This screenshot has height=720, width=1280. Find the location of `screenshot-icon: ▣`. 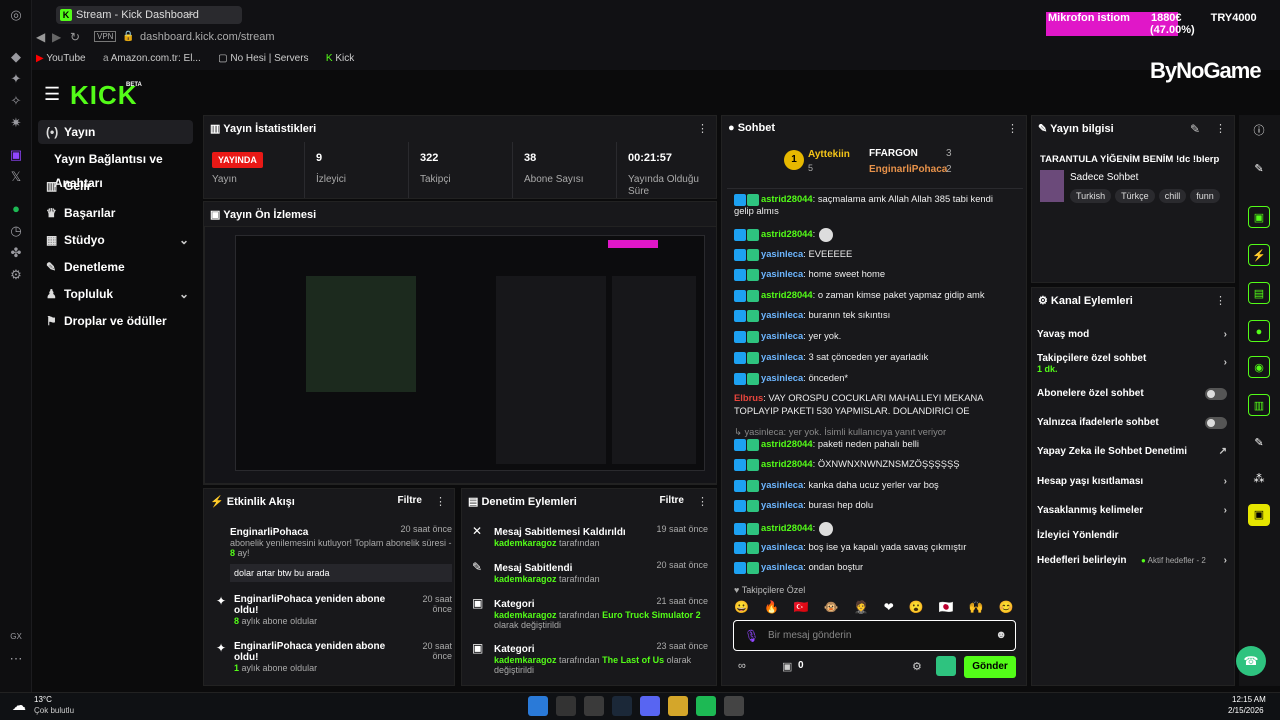

screenshot-icon: ▣ is located at coordinates (1259, 217).